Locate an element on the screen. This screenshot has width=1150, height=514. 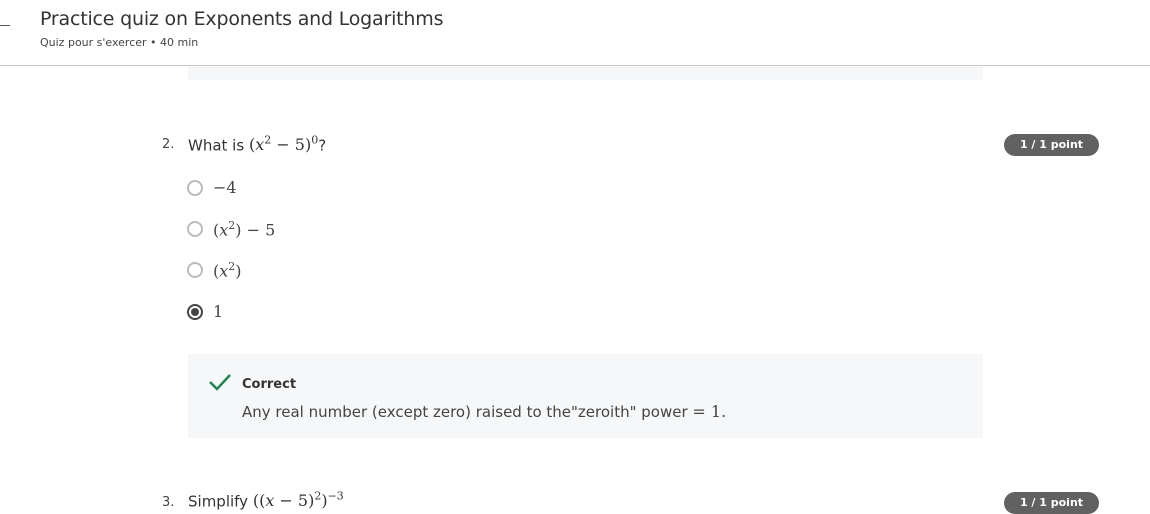
menu-collapse-icon is located at coordinates (5, 25).